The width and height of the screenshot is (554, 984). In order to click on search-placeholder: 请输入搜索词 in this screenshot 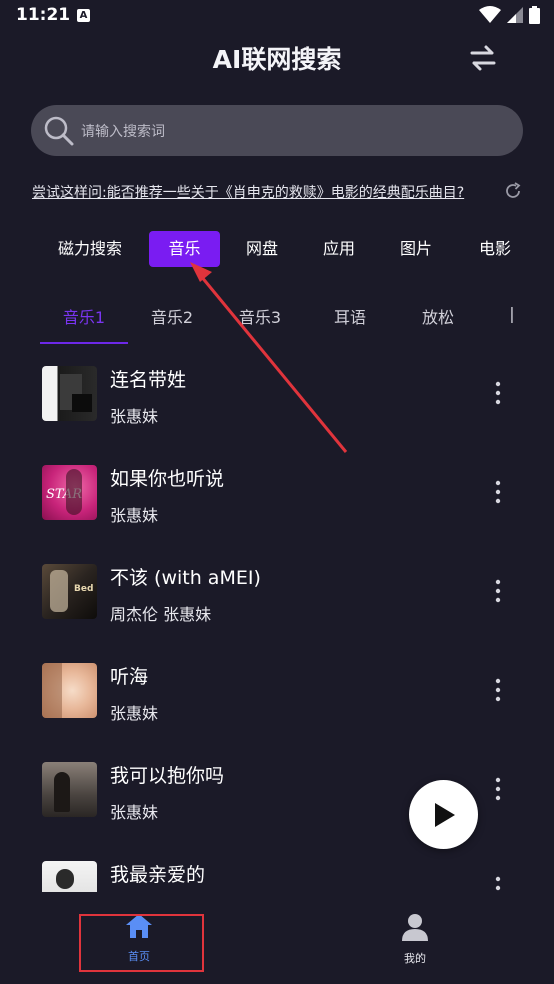, I will do `click(123, 132)`.